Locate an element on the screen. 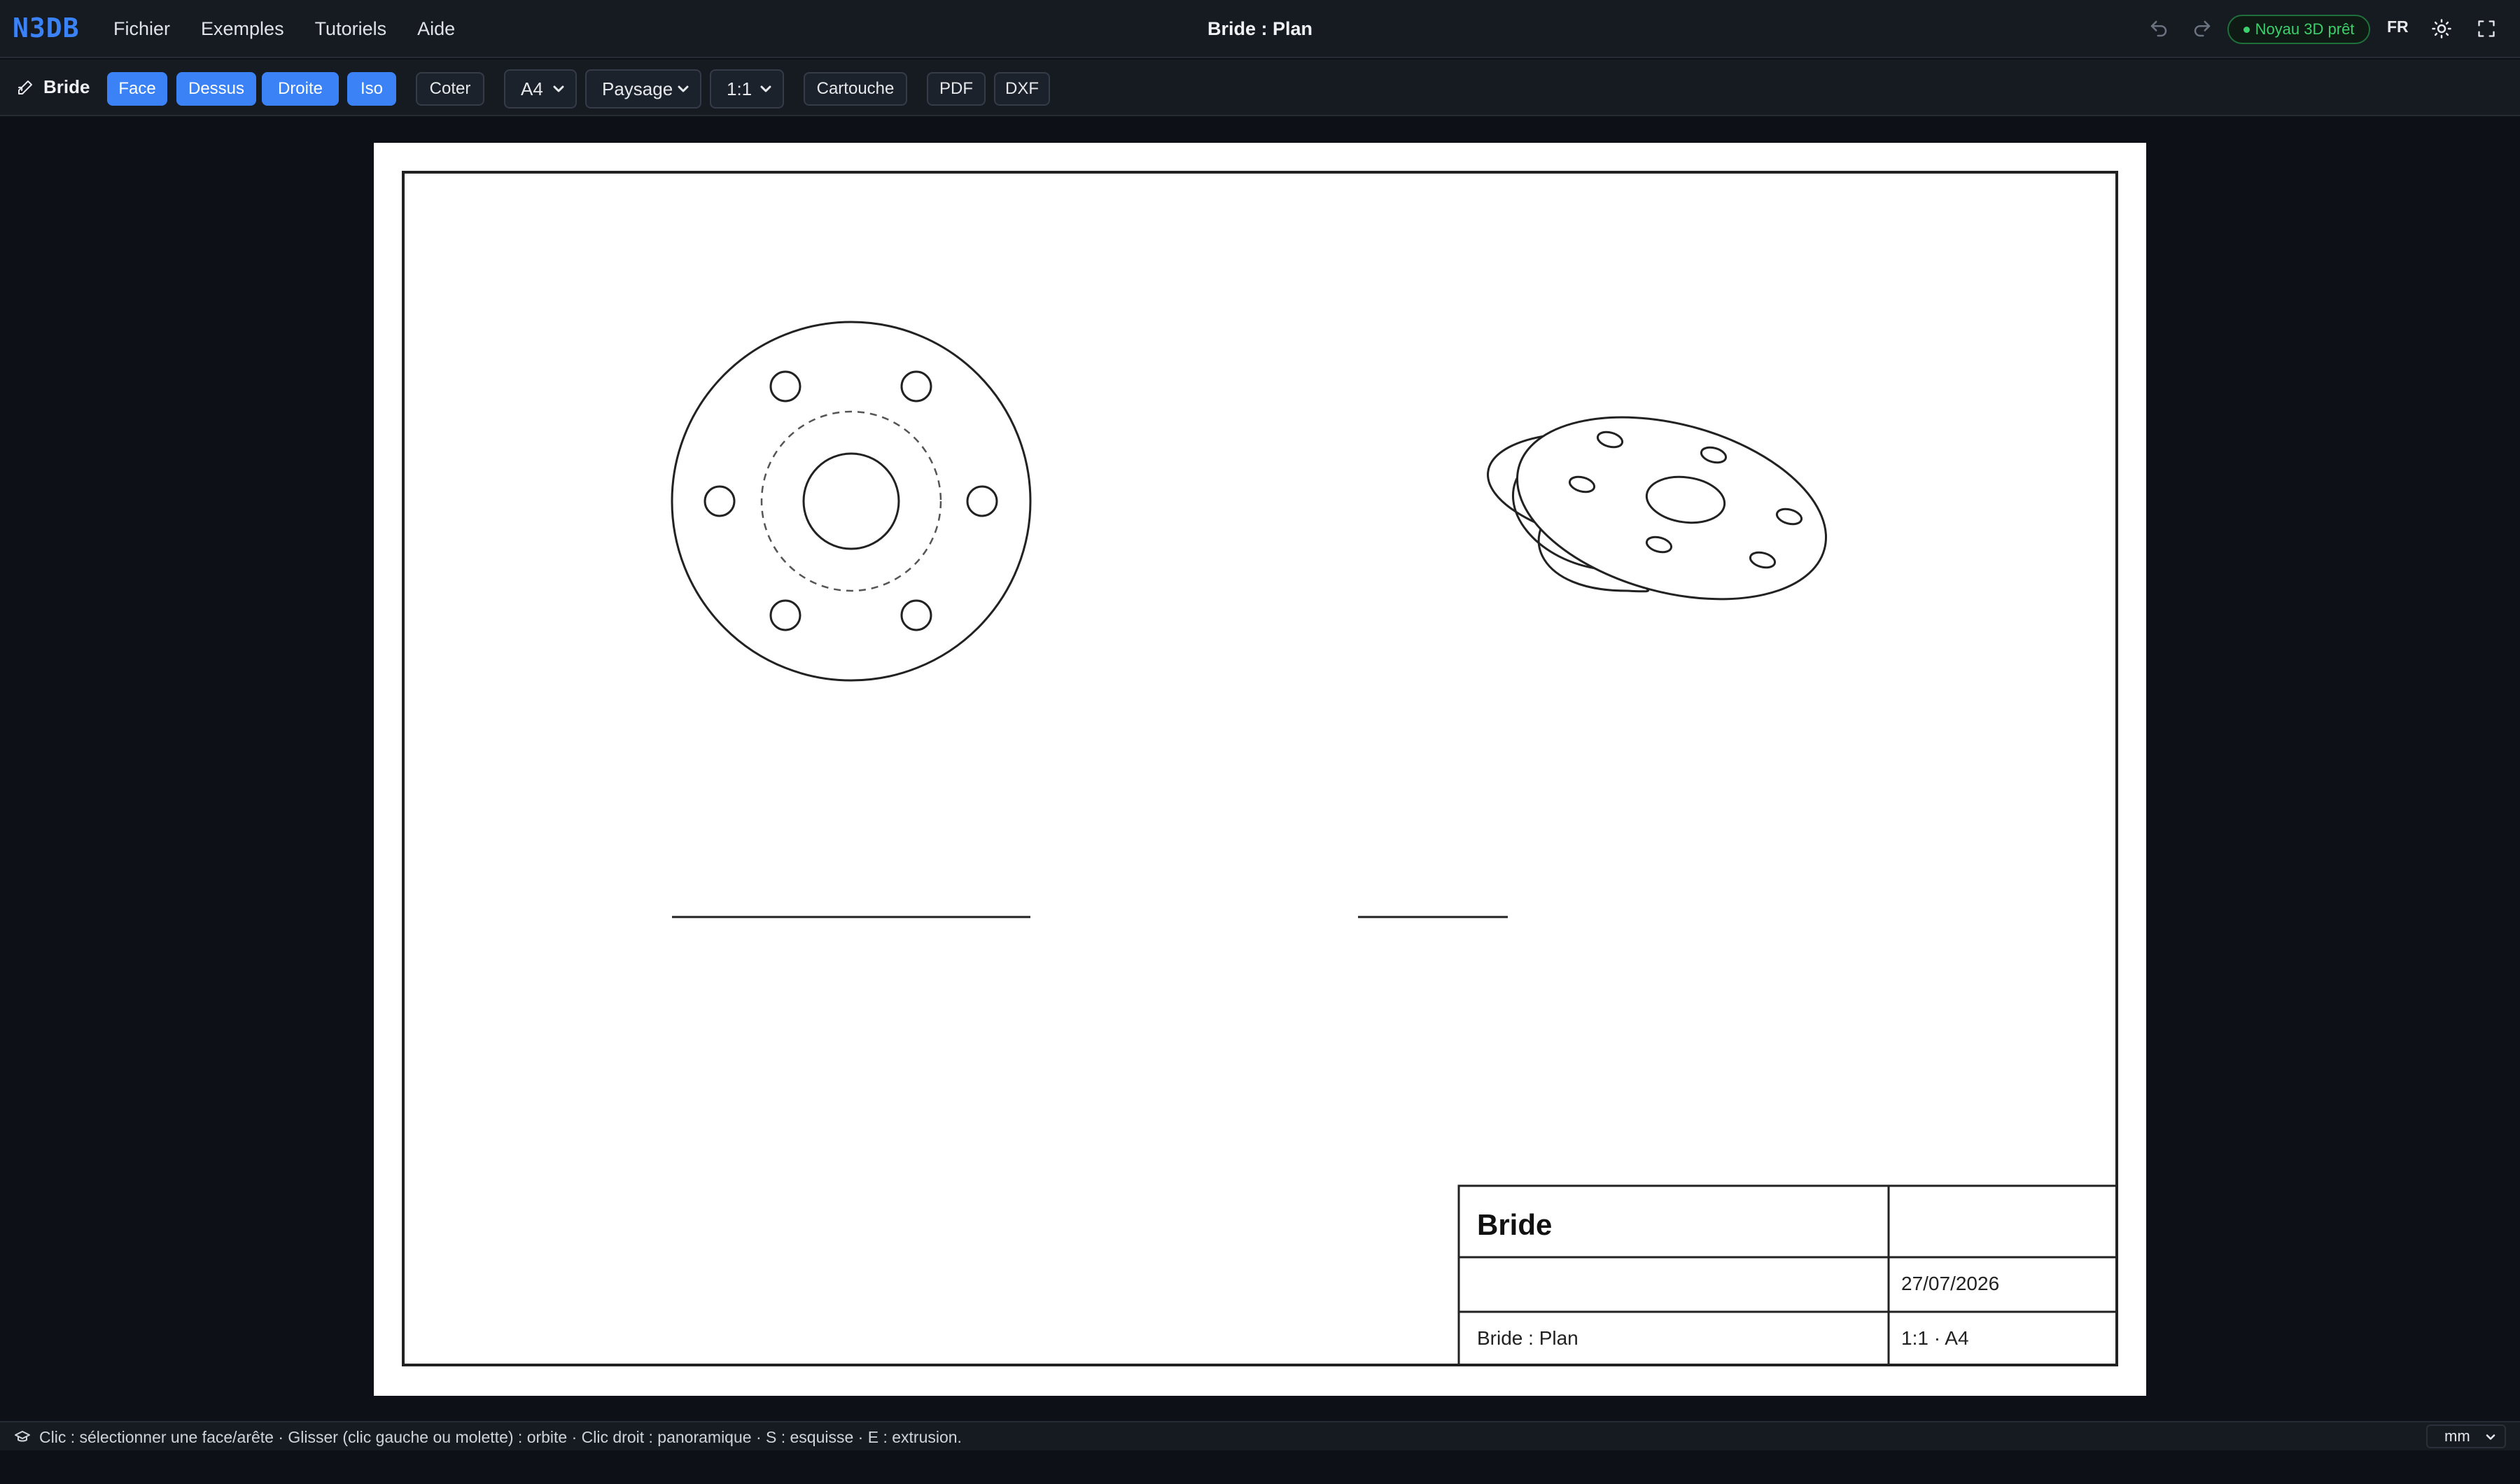 The width and height of the screenshot is (2520, 1484). undo-button is located at coordinates (2159, 29).